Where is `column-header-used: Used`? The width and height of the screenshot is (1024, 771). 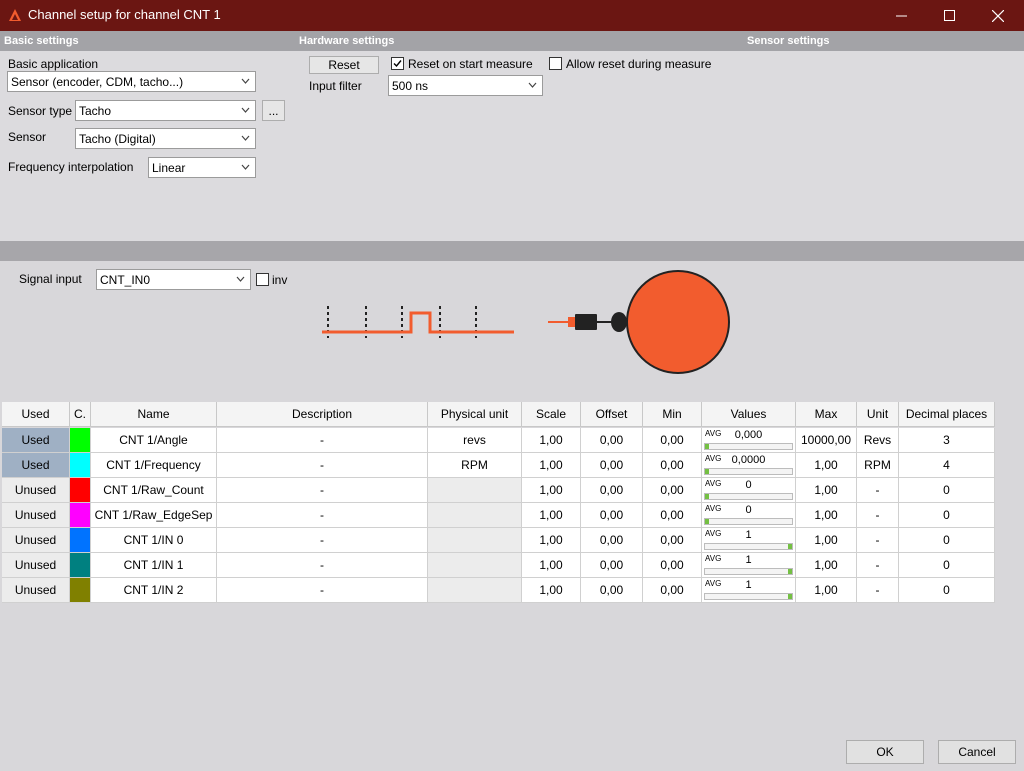 column-header-used: Used is located at coordinates (36, 414).